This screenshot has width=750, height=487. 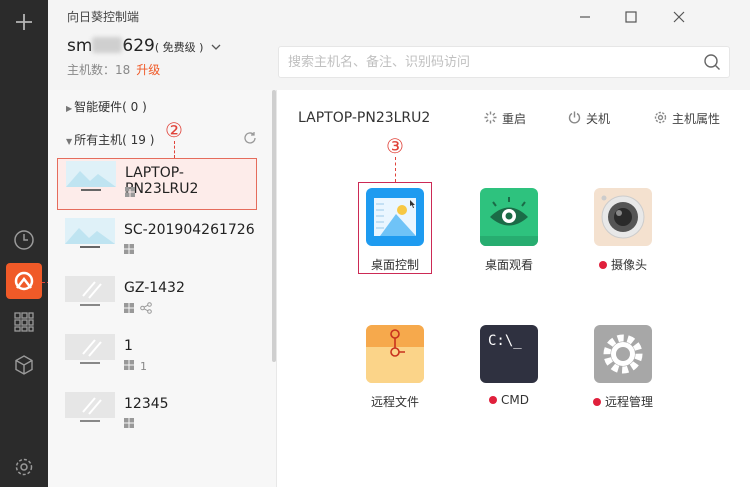 I want to click on search-input, so click(x=484, y=62).